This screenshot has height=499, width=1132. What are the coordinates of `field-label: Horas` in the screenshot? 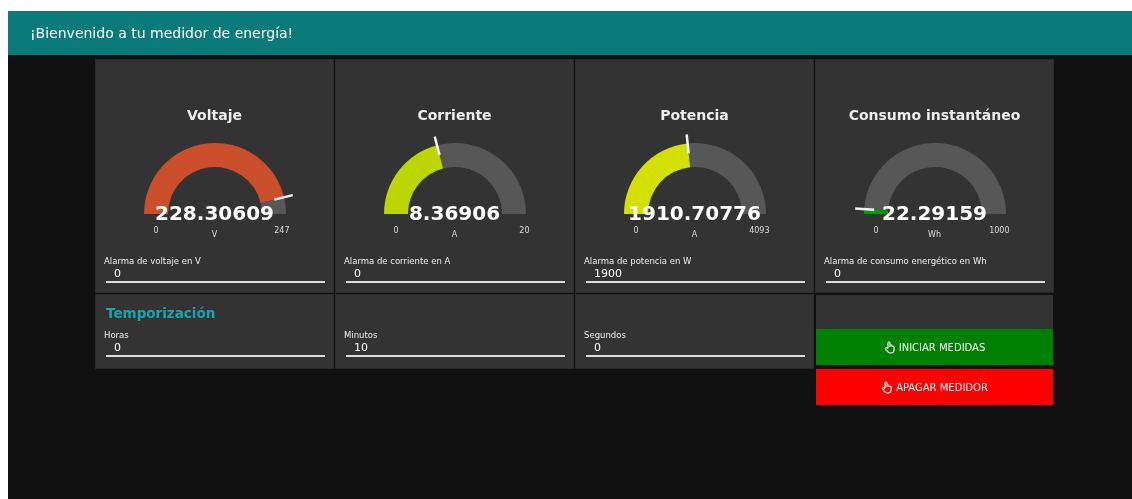 It's located at (117, 335).